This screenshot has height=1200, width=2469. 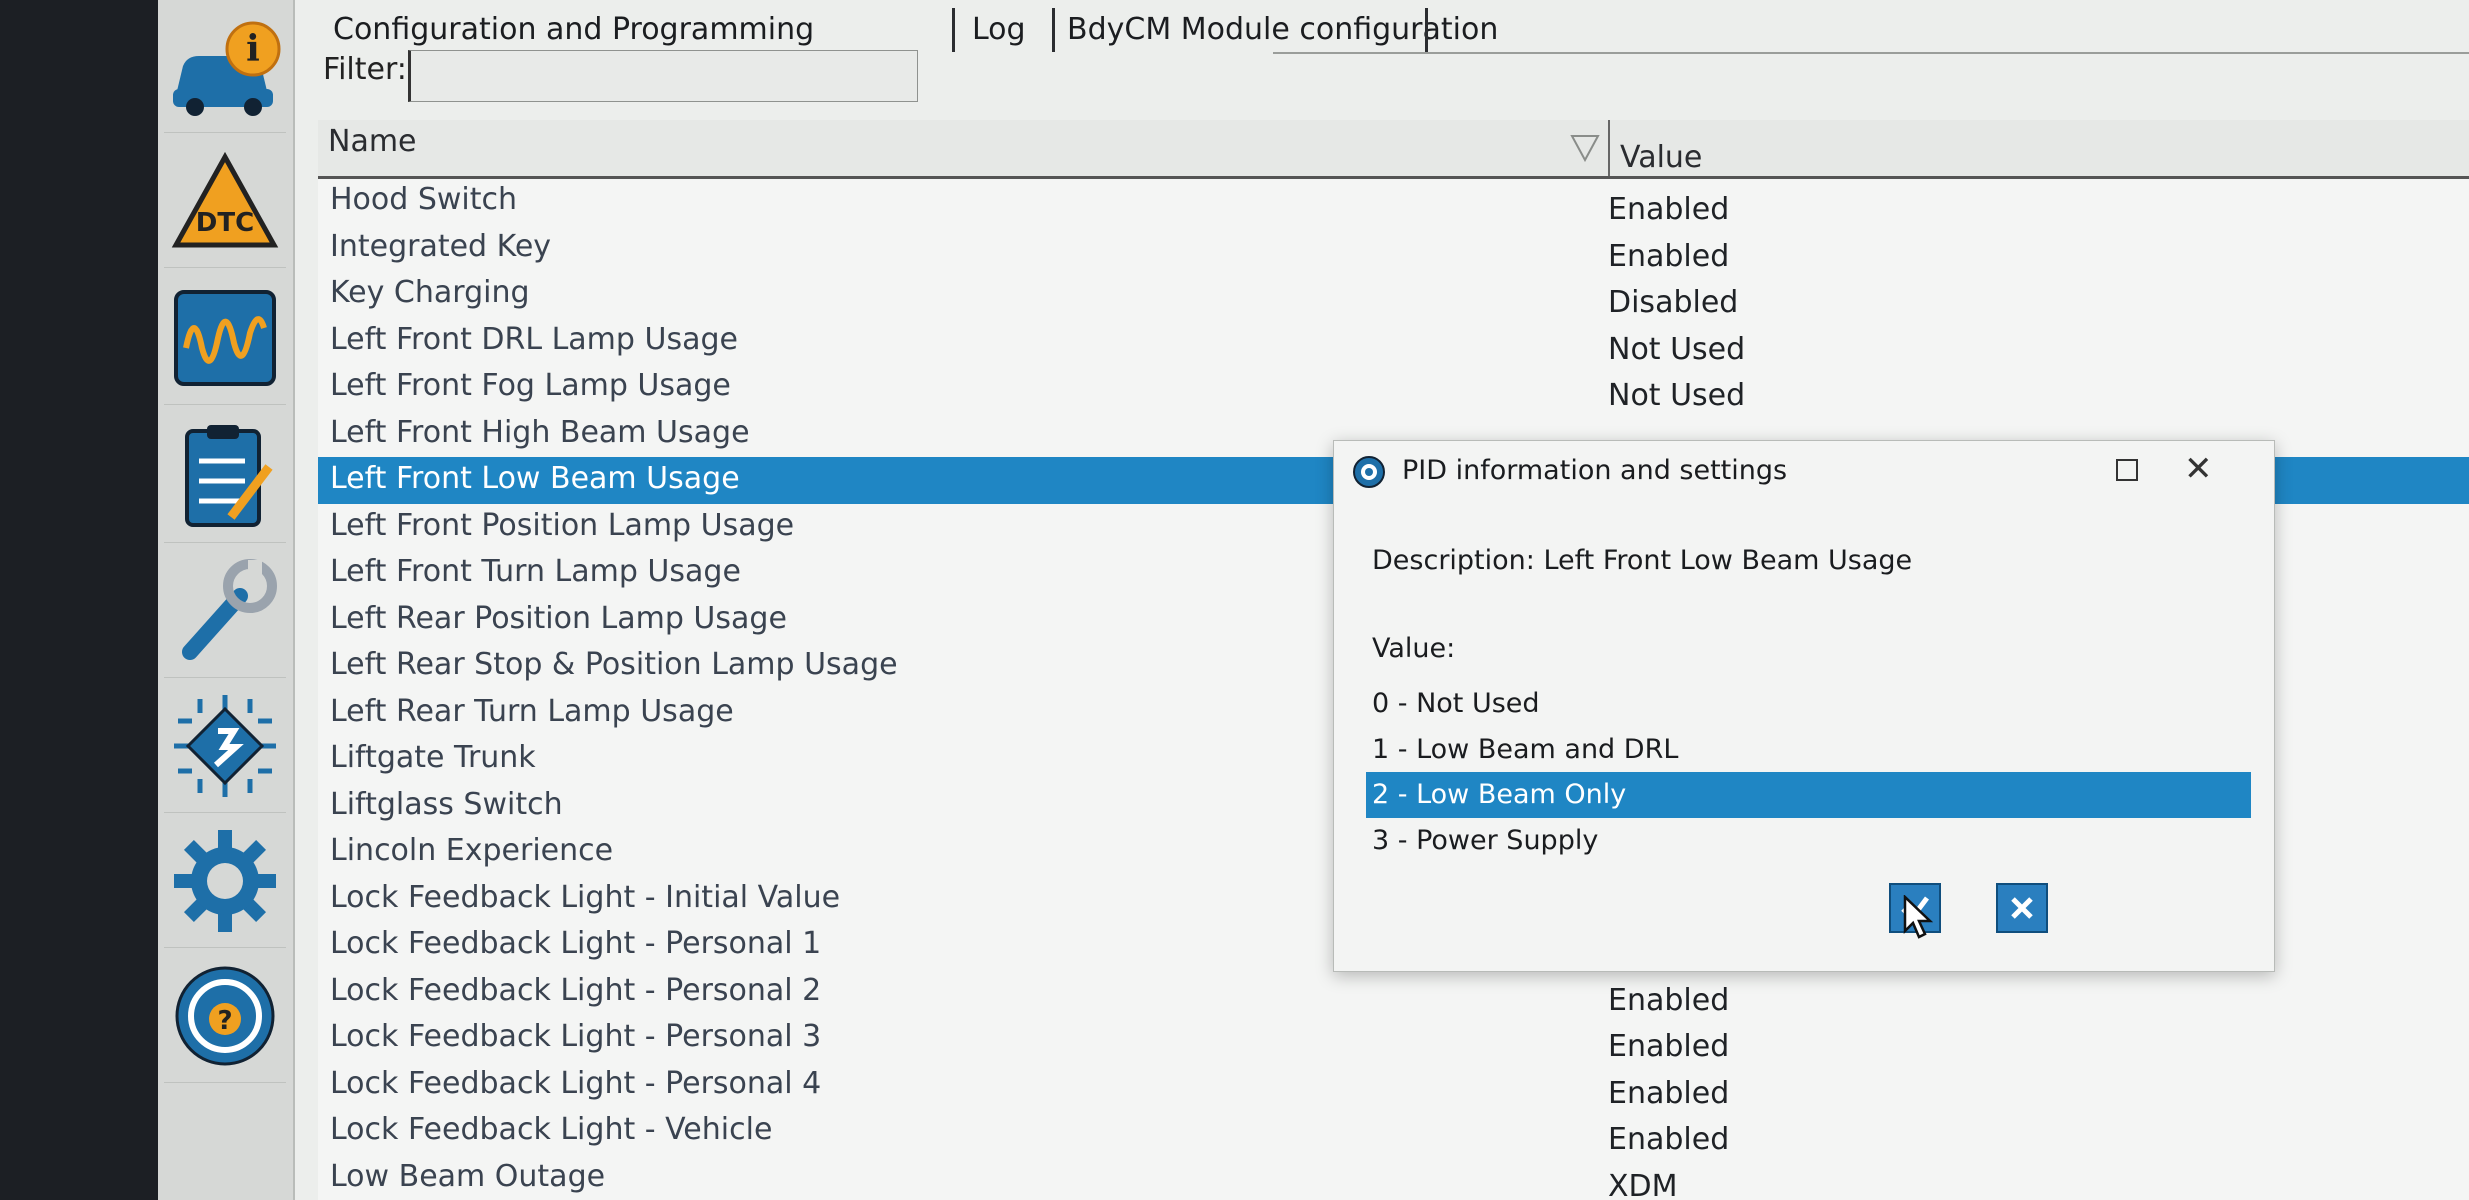 What do you see at coordinates (365, 69) in the screenshot?
I see `filter-label: Filter:` at bounding box center [365, 69].